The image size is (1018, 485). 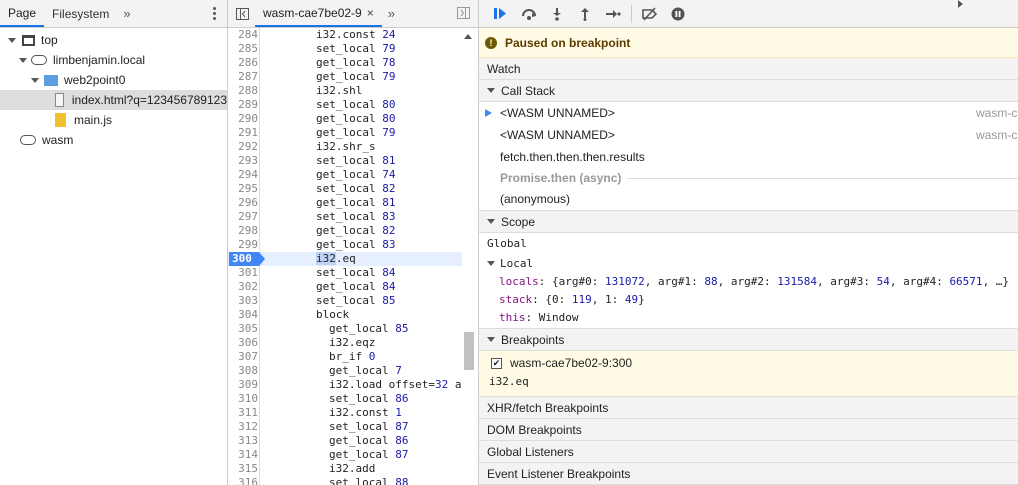 What do you see at coordinates (345, 49) in the screenshot?
I see `code-line: 285 set_local 79` at bounding box center [345, 49].